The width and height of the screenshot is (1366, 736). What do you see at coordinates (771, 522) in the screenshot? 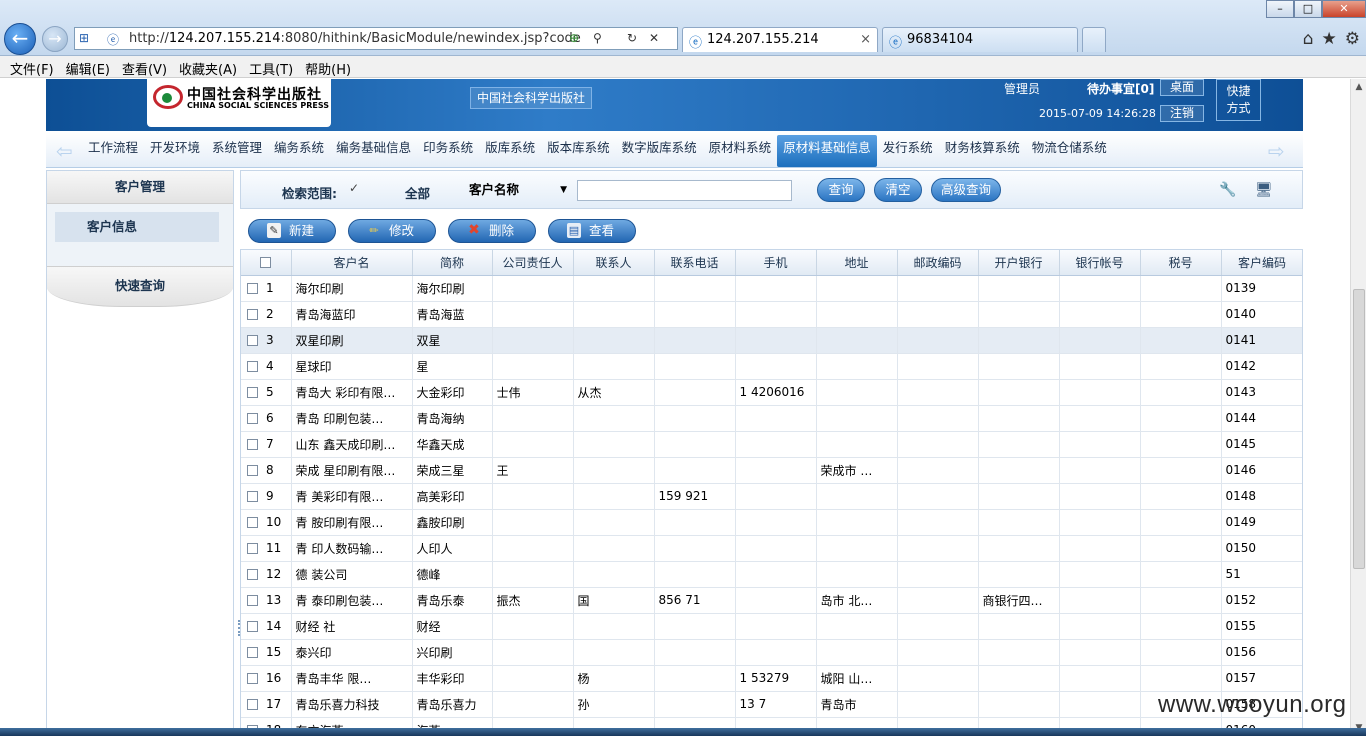
I see `table-row: 10 青 胺印刷有限… 鑫胺印刷 0149` at bounding box center [771, 522].